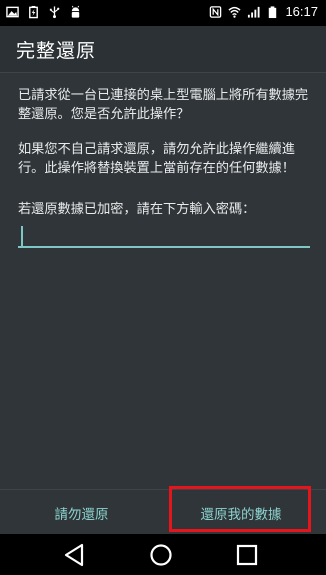 This screenshot has width=326, height=575. I want to click on dialog-title-bar: 完整還原, so click(163, 49).